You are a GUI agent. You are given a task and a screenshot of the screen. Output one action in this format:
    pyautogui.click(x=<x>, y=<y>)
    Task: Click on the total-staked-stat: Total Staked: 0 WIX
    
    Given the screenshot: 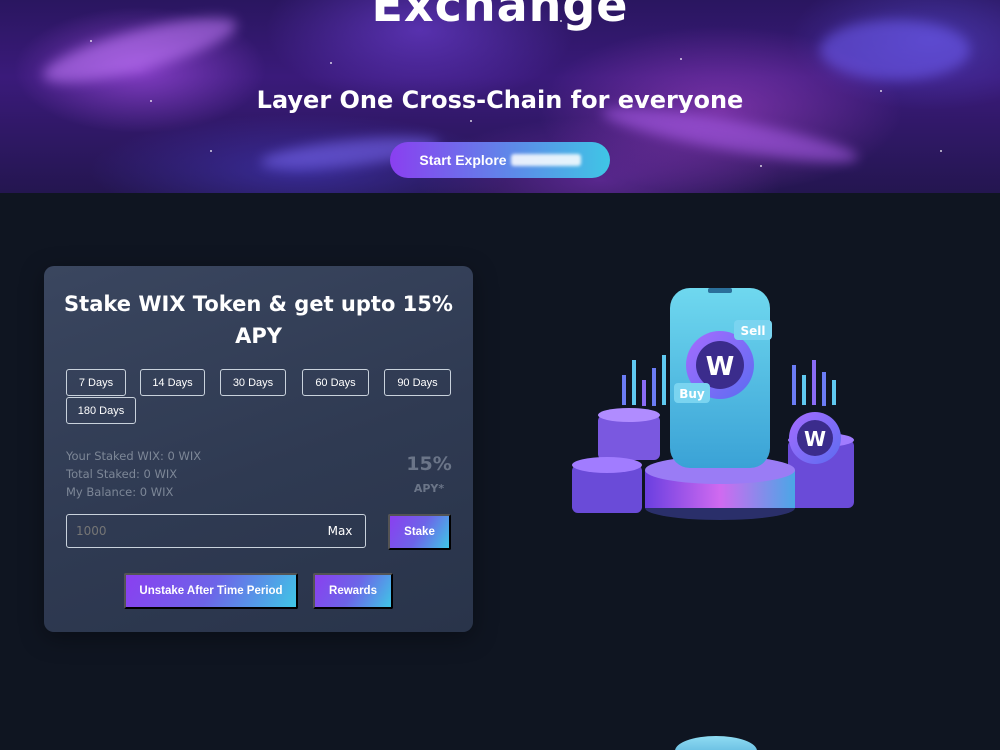 What is the action you would take?
    pyautogui.click(x=122, y=474)
    